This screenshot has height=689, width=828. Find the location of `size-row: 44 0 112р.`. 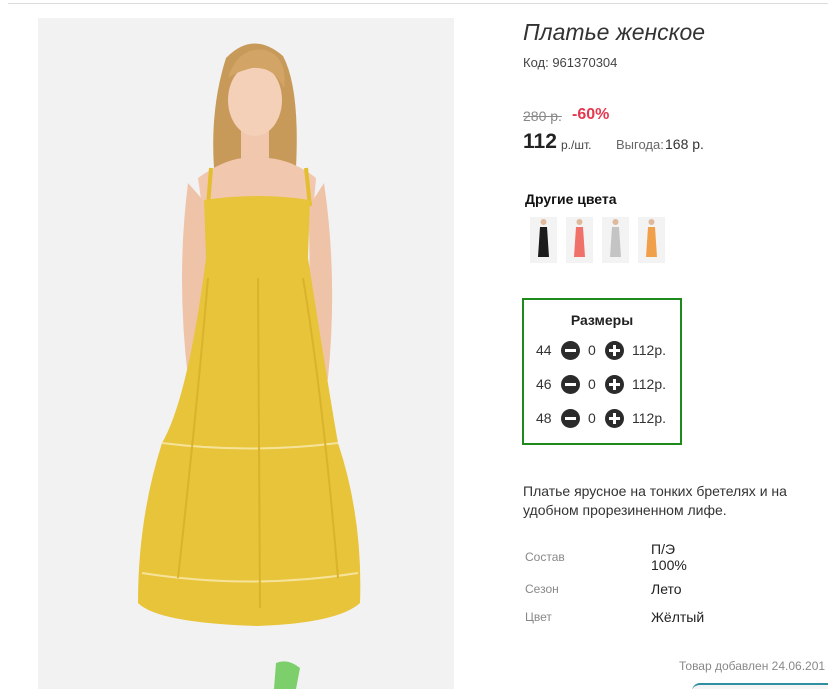

size-row: 44 0 112р. is located at coordinates (606, 351).